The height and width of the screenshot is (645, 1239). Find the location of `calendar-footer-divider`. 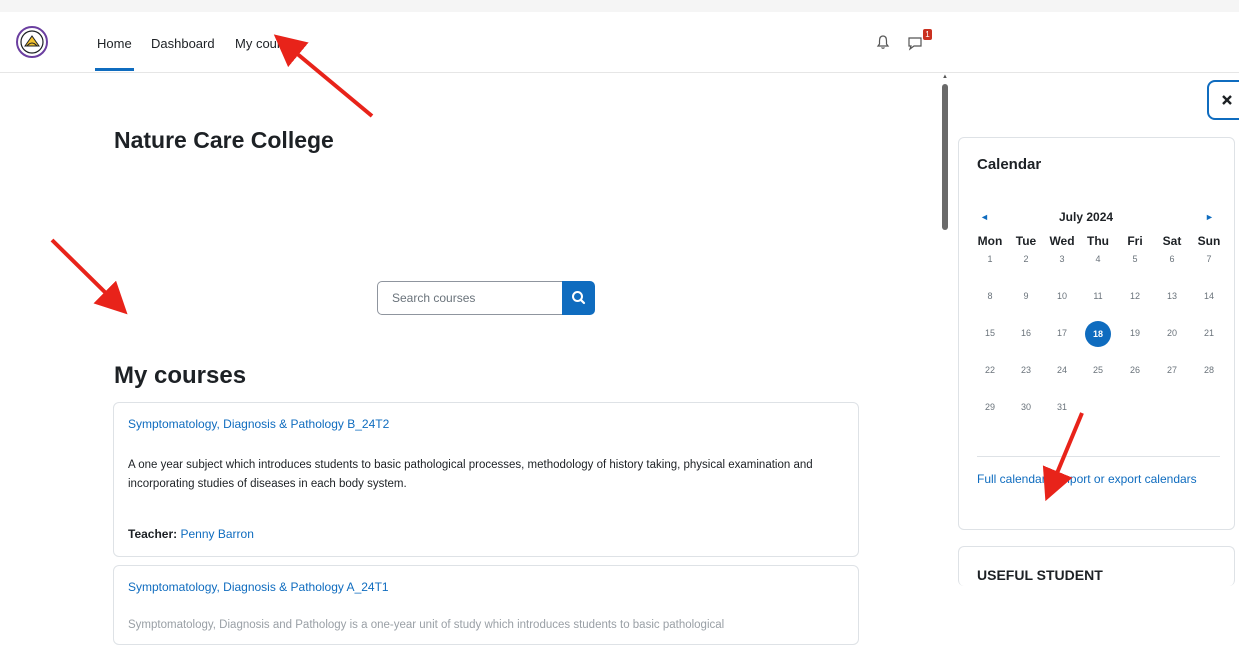

calendar-footer-divider is located at coordinates (1098, 456).